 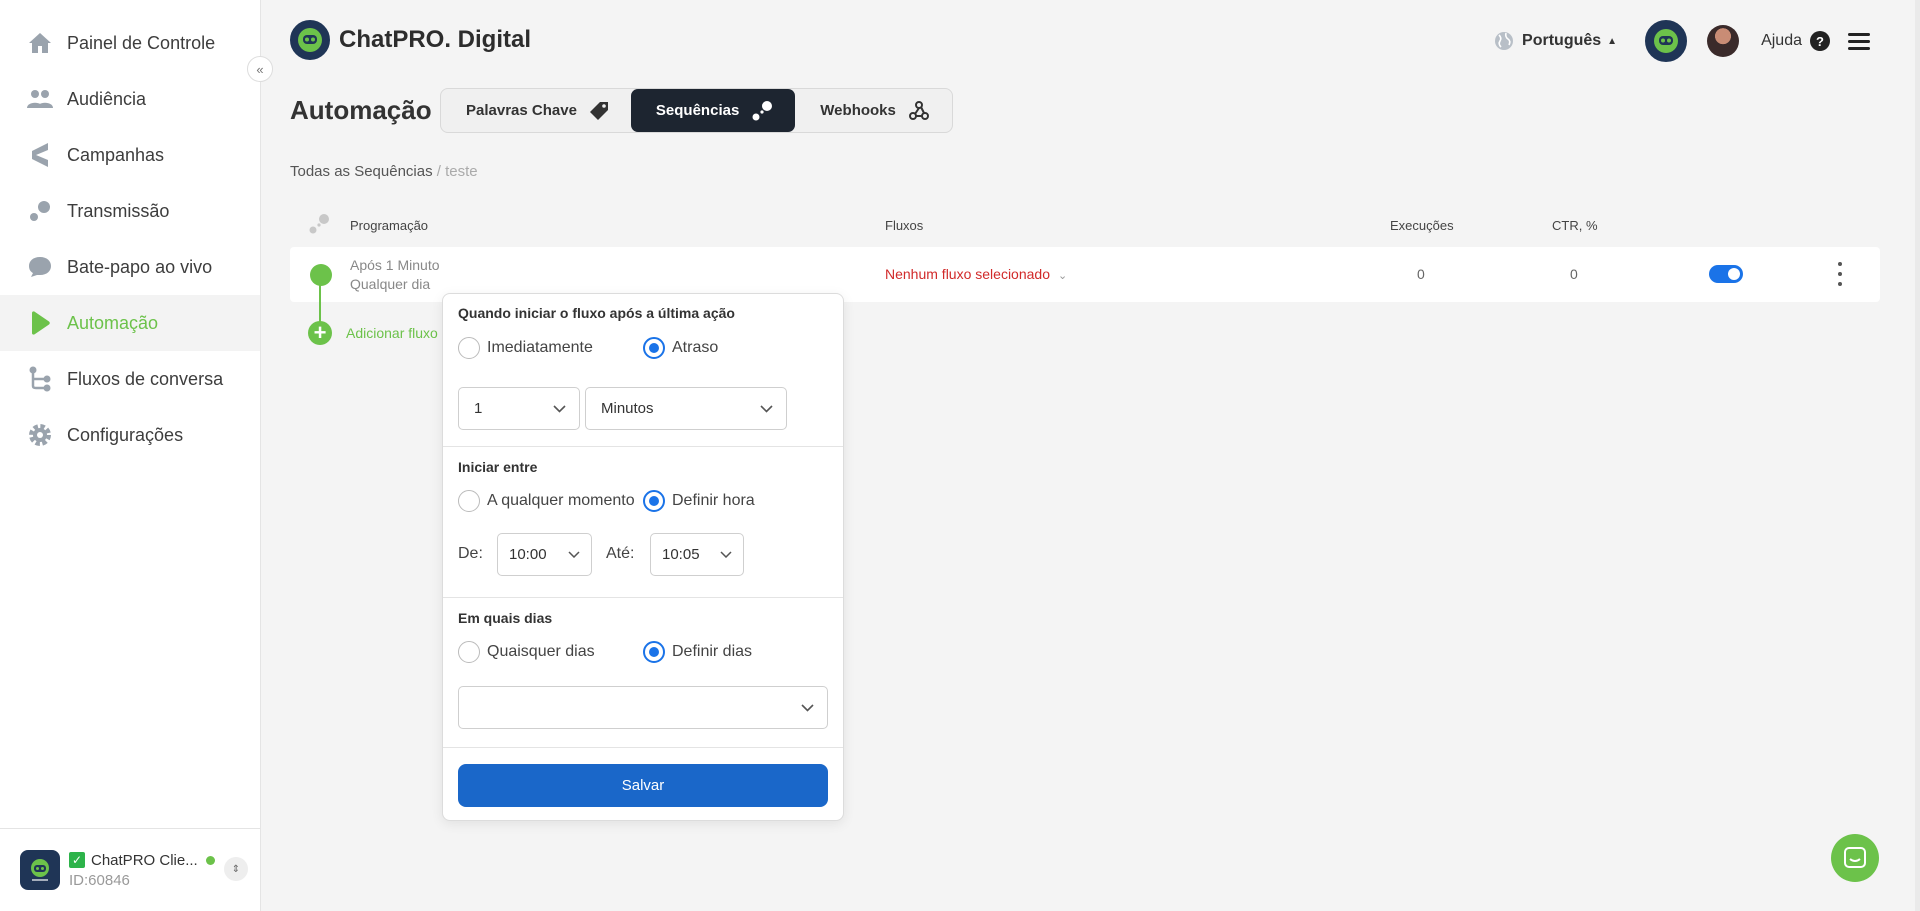 I want to click on radio-set-days: Definir dias, so click(x=697, y=652).